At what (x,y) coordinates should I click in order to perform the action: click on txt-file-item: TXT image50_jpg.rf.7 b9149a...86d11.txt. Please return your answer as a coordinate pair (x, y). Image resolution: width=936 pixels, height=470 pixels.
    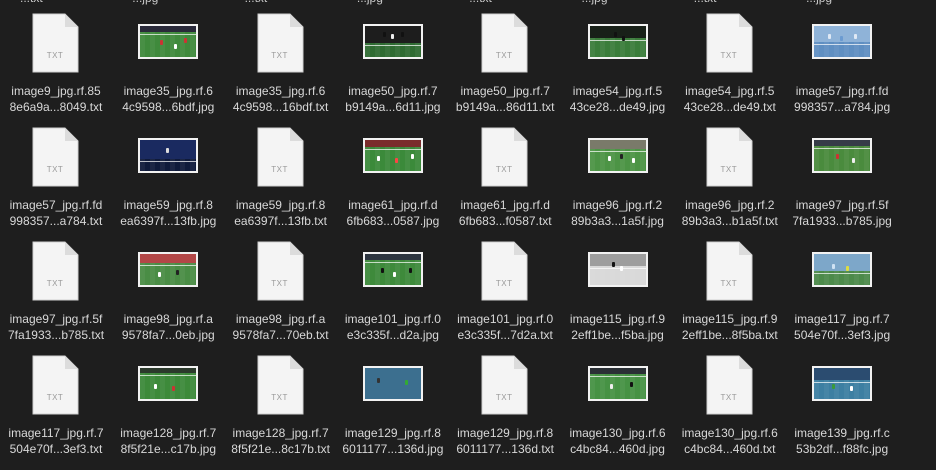
    Looking at the image, I should click on (505, 69).